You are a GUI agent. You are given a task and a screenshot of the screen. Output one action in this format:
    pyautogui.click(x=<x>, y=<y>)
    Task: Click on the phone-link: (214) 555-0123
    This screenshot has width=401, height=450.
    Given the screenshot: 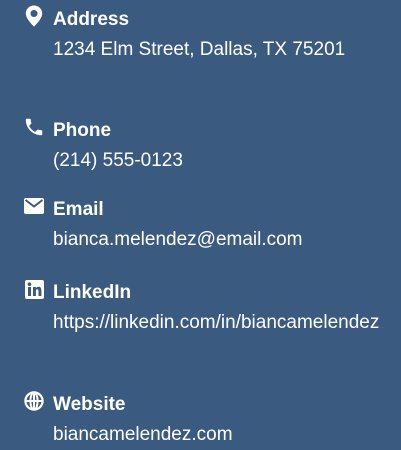 What is the action you would take?
    pyautogui.click(x=118, y=160)
    